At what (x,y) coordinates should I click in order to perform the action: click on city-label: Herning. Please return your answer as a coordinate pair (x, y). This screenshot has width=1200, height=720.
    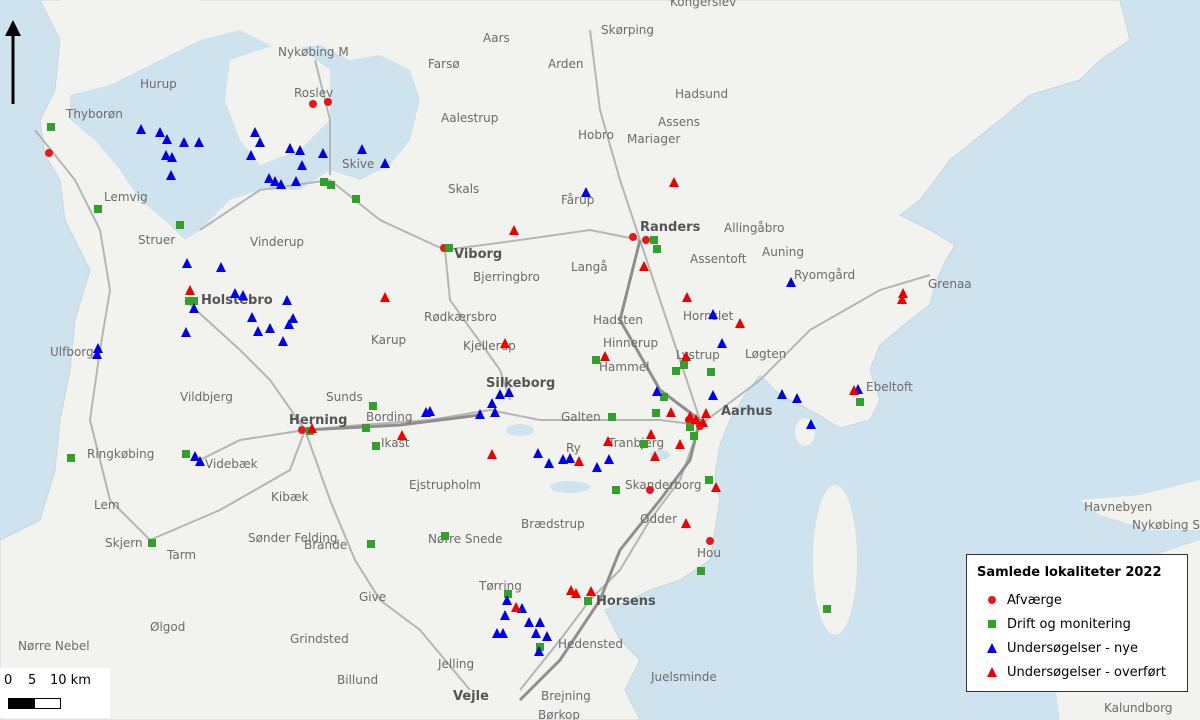
    Looking at the image, I should click on (318, 420).